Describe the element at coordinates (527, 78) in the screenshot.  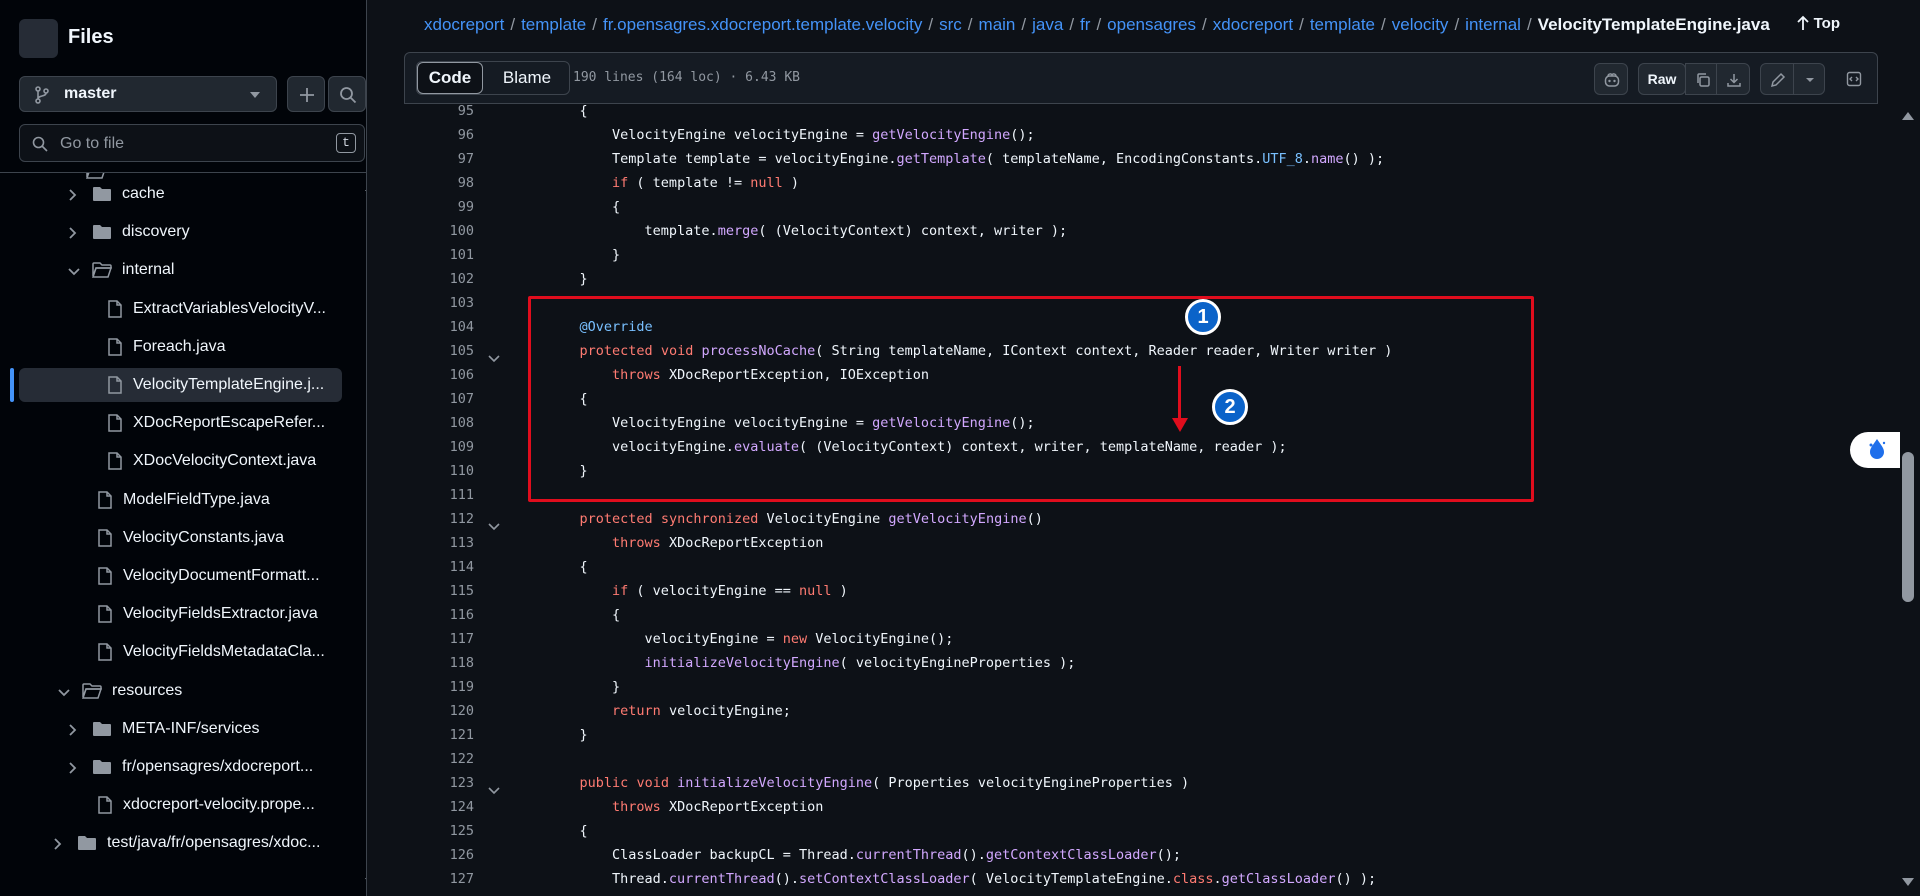
I see `tab-blame: Blame` at that location.